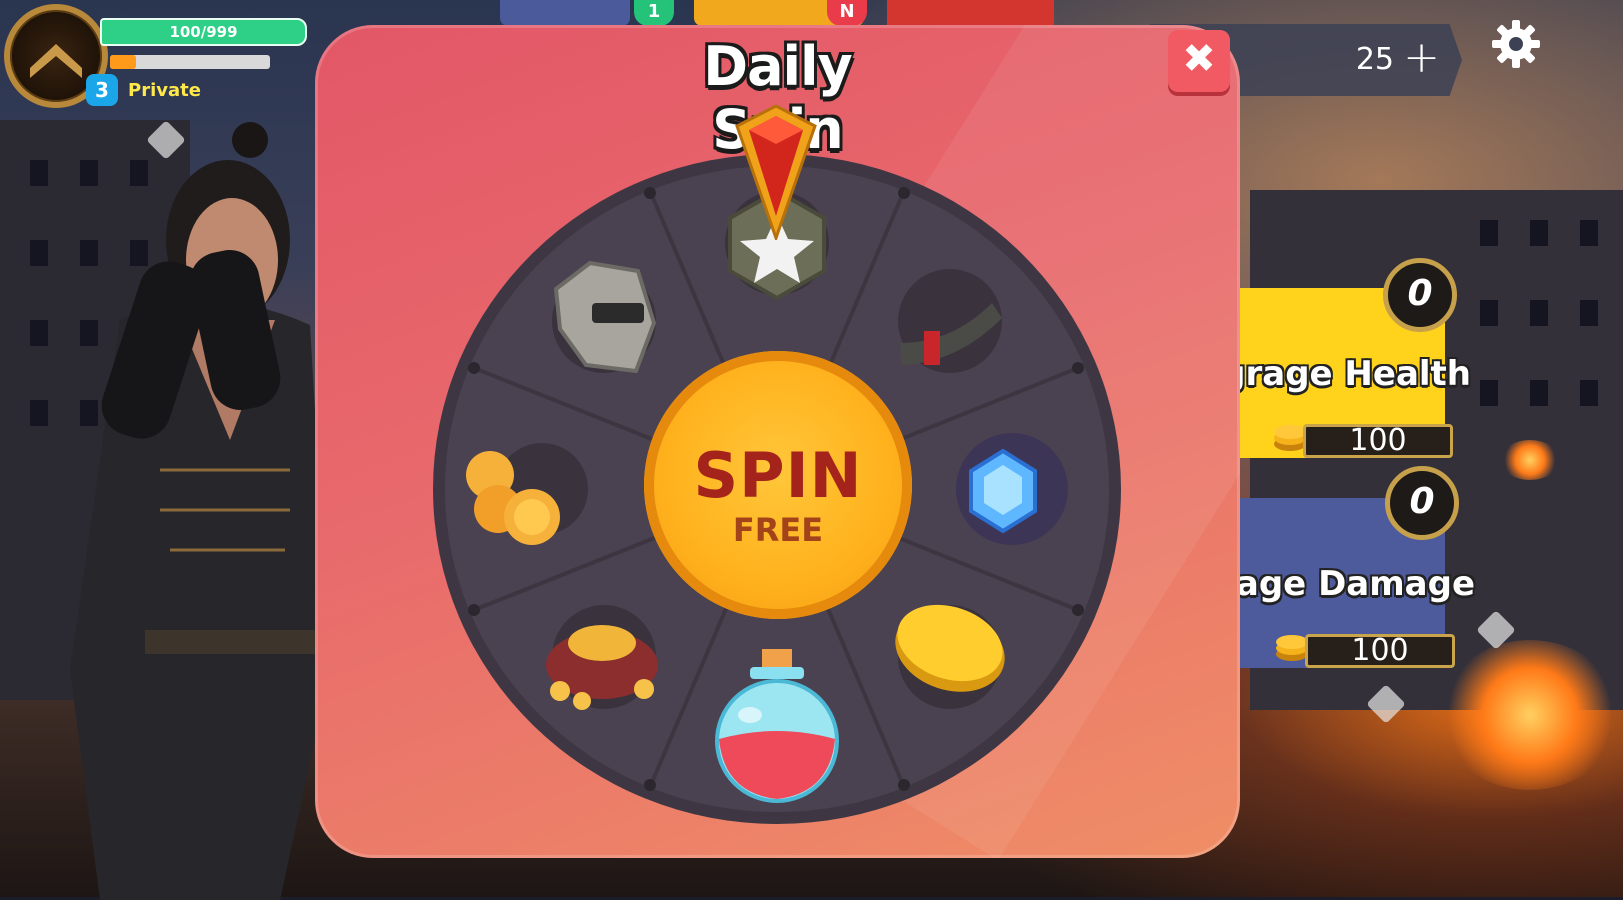  Describe the element at coordinates (1420, 295) in the screenshot. I see `upgrade-health-level: 0` at that location.